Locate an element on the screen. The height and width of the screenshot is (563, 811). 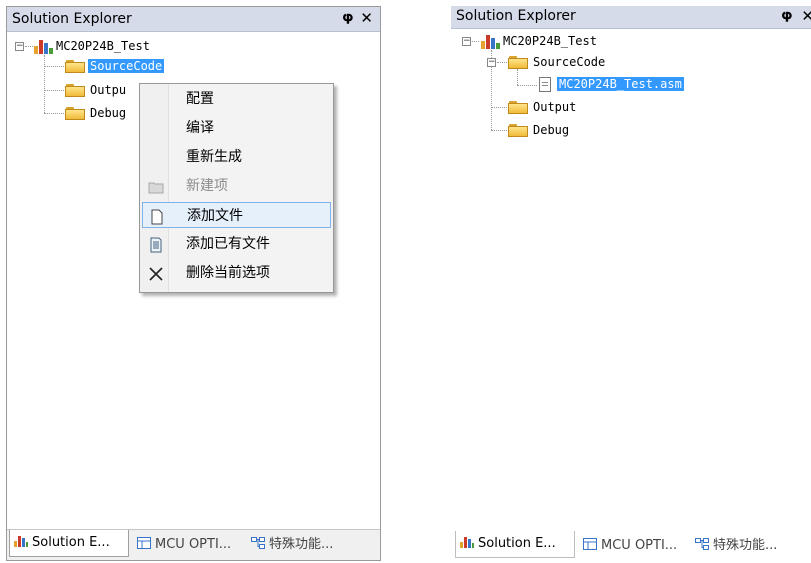
asm-file-icon is located at coordinates (545, 84).